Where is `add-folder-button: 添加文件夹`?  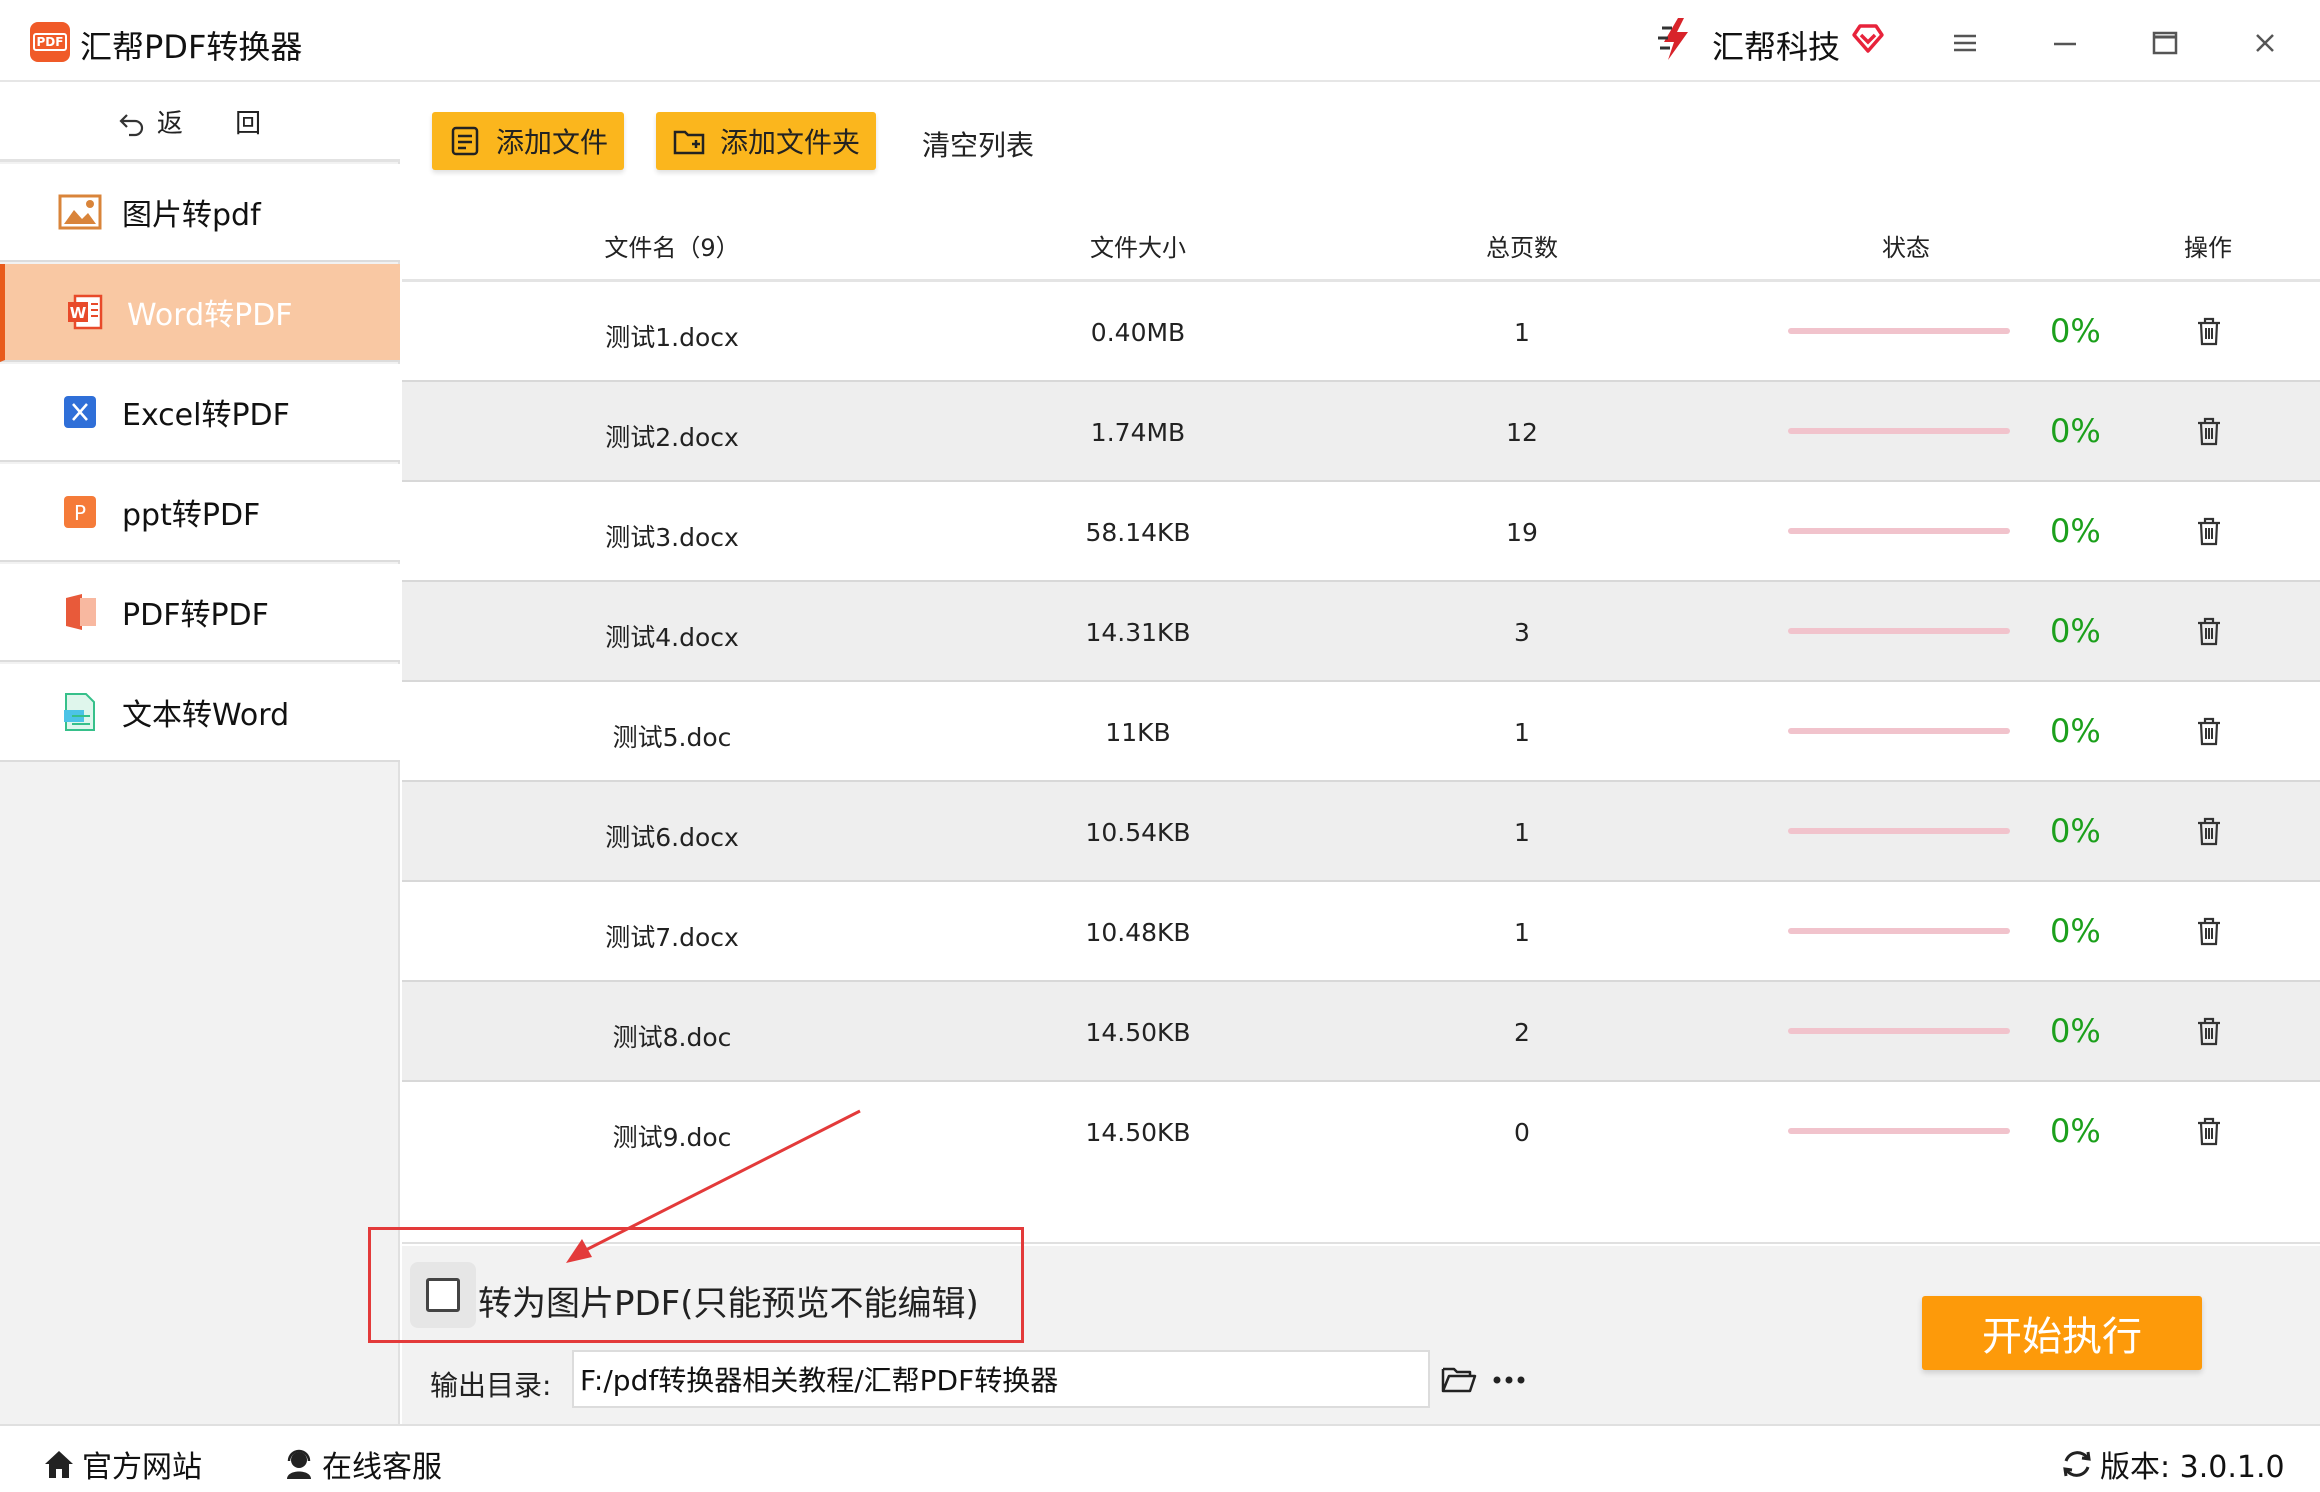 add-folder-button: 添加文件夹 is located at coordinates (766, 141).